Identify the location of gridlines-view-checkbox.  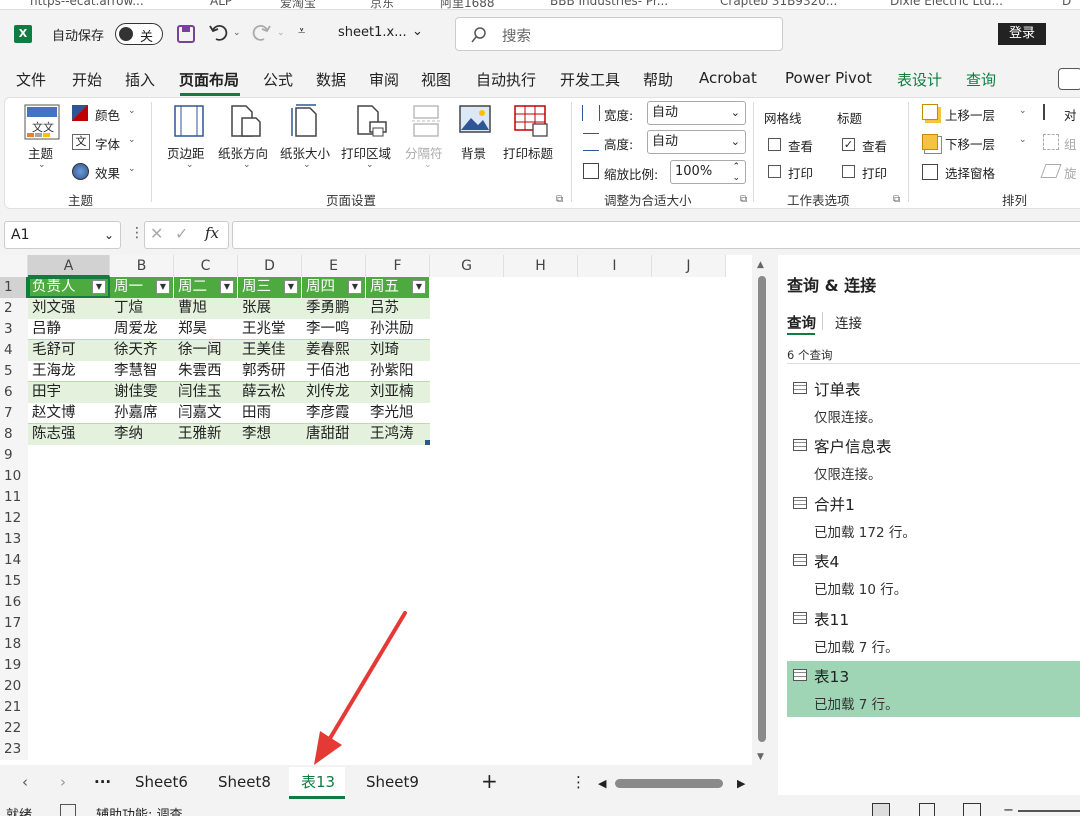
(774, 144).